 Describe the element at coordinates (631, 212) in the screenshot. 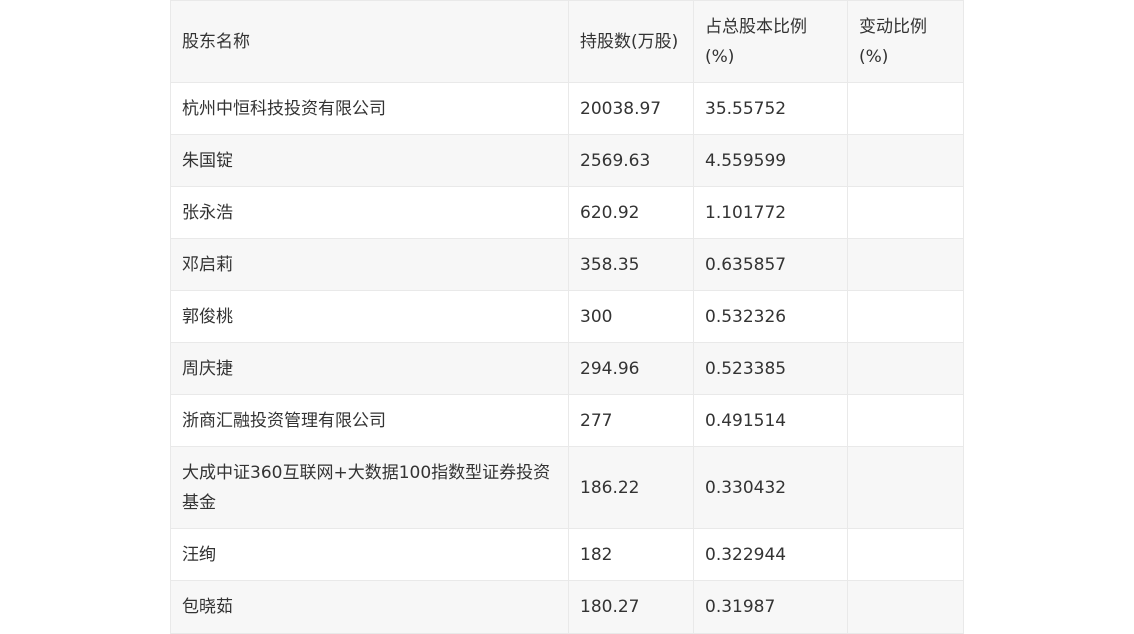

I see `cell-shares: 620.92` at that location.